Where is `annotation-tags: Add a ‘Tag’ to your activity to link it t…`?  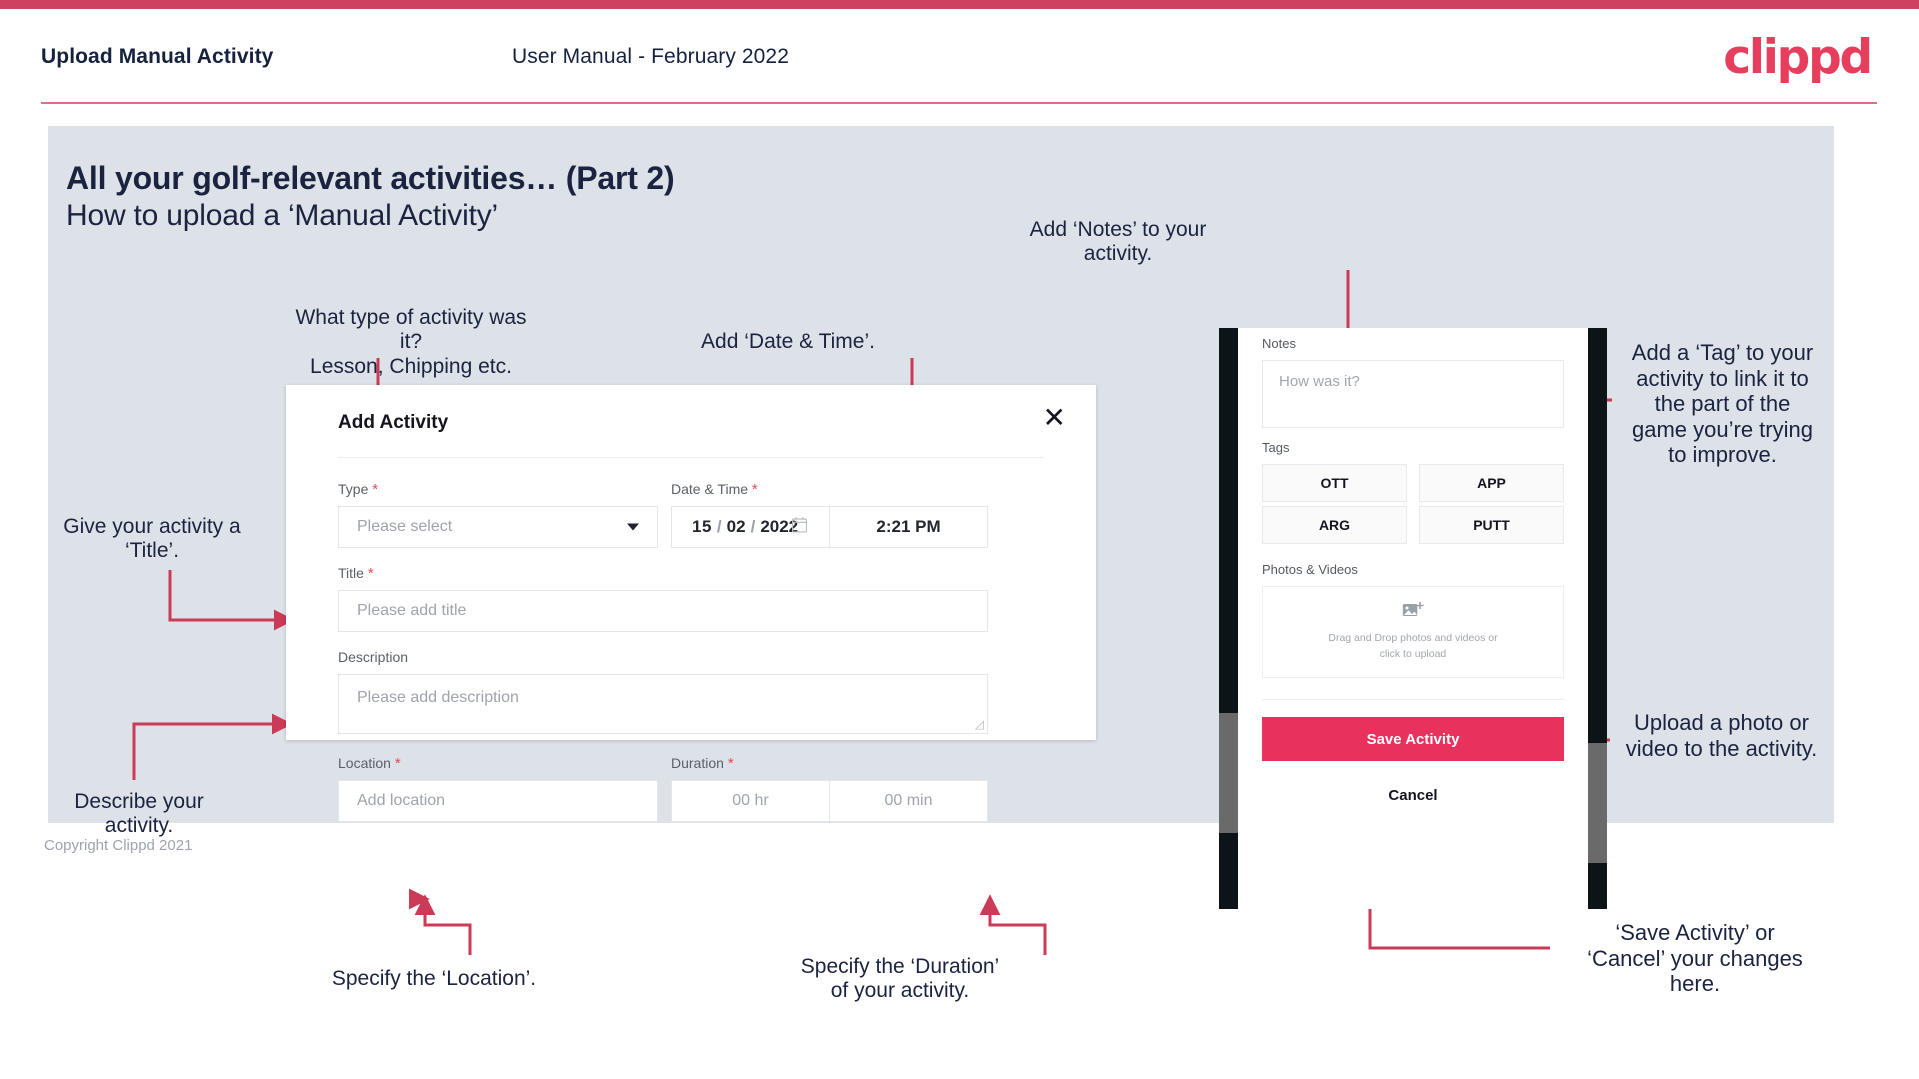 annotation-tags: Add a ‘Tag’ to your activity to link it t… is located at coordinates (1722, 404).